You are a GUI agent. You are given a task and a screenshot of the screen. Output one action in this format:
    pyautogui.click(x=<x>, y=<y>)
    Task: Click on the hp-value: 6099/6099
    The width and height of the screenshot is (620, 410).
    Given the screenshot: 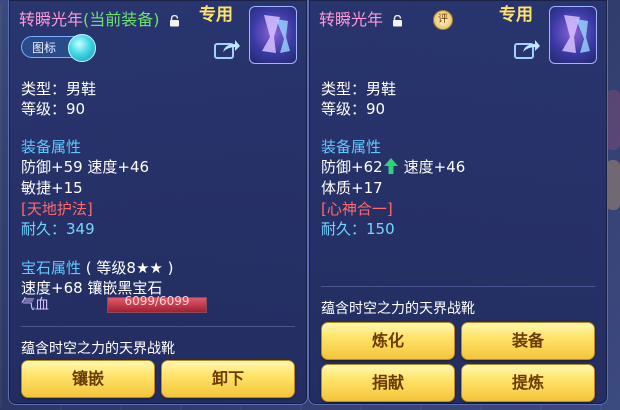 What is the action you would take?
    pyautogui.click(x=157, y=301)
    